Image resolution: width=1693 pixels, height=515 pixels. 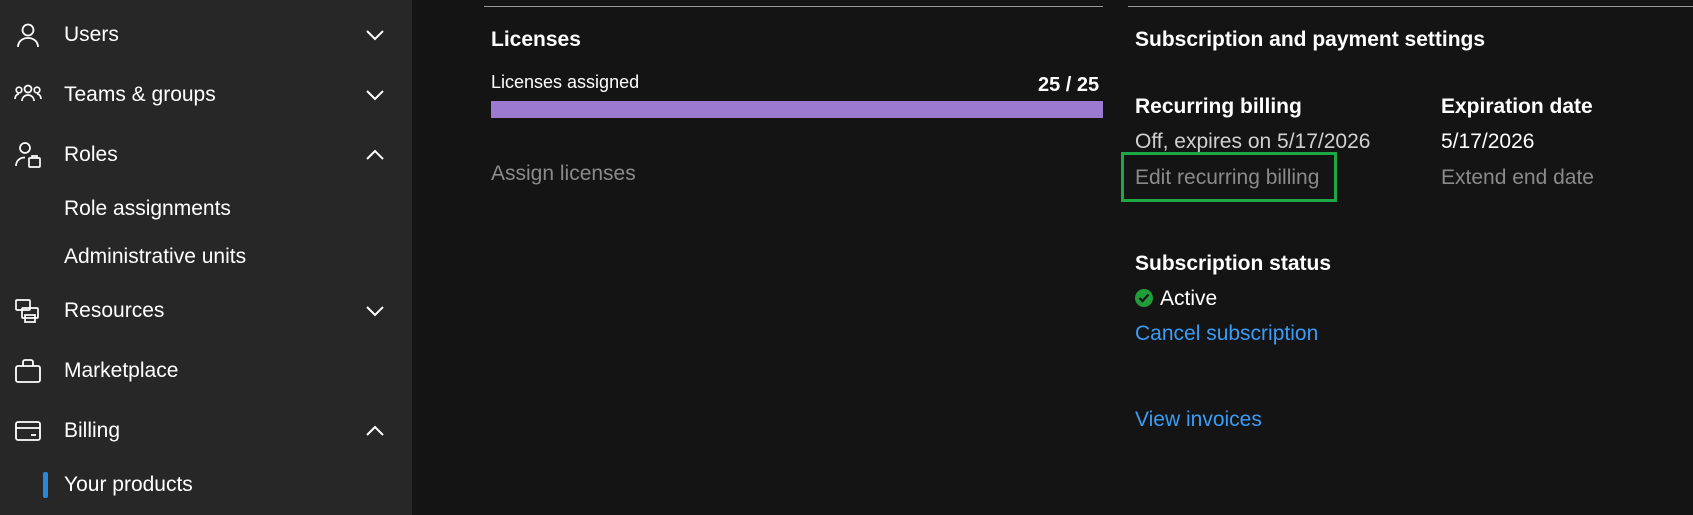 I want to click on sidebar-item-label: Resources, so click(x=114, y=310).